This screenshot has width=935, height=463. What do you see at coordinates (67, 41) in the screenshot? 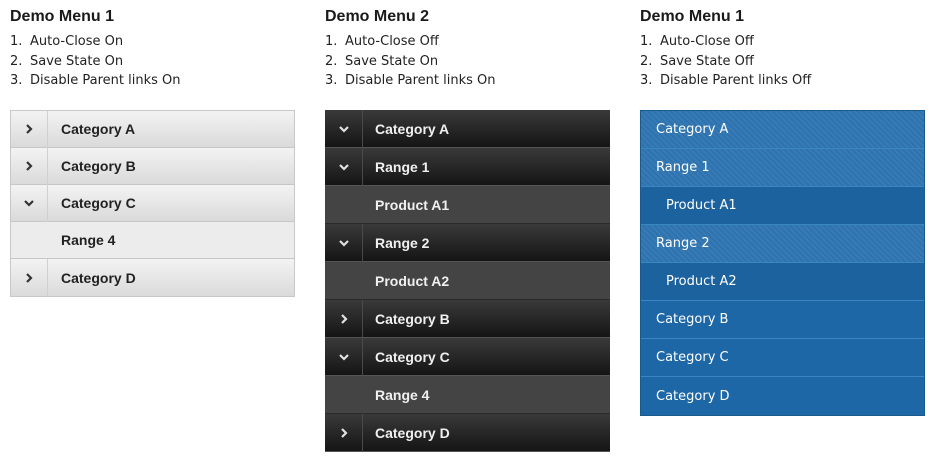
I see `feature-item: 1. Auto-Close On` at bounding box center [67, 41].